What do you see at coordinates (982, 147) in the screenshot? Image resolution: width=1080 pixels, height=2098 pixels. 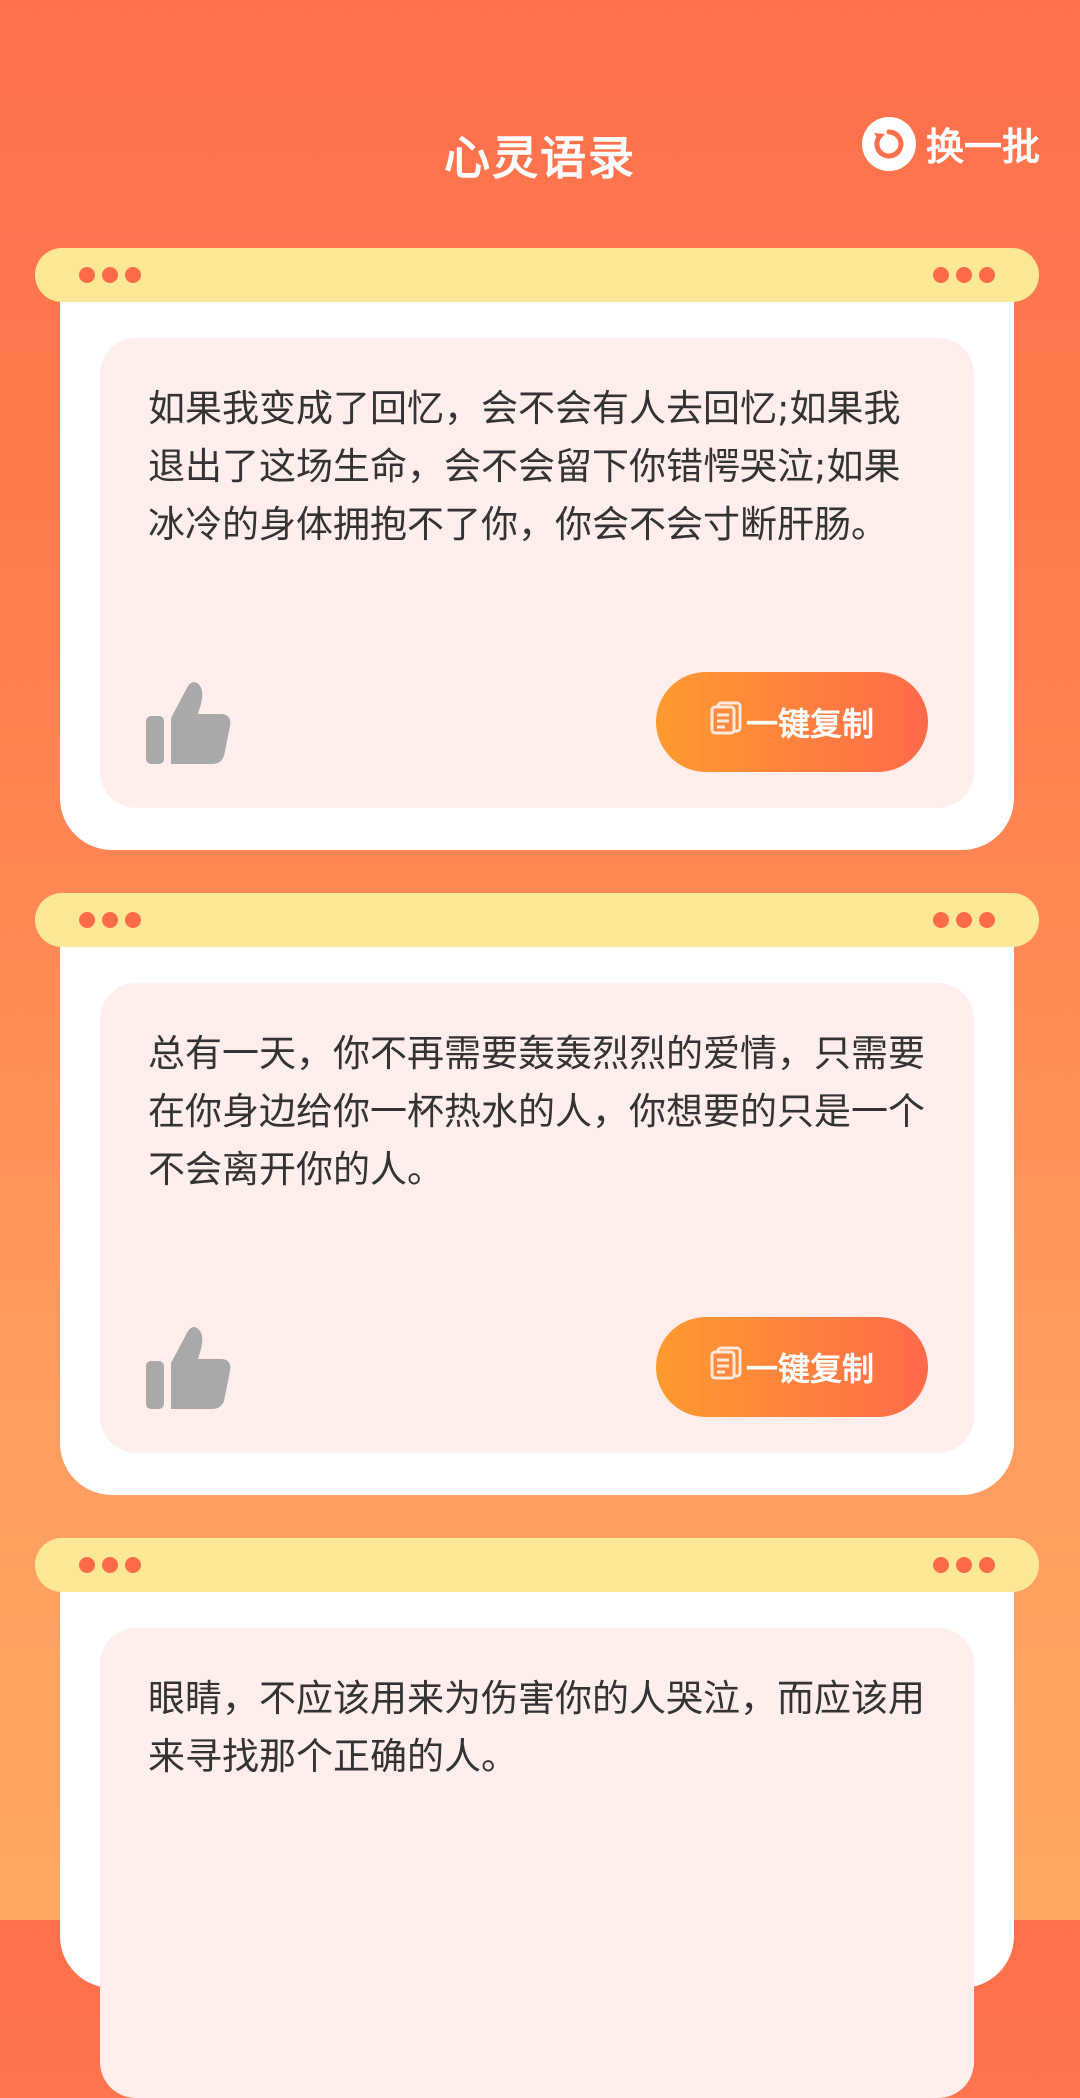 I see `refresh-label: 换一批` at bounding box center [982, 147].